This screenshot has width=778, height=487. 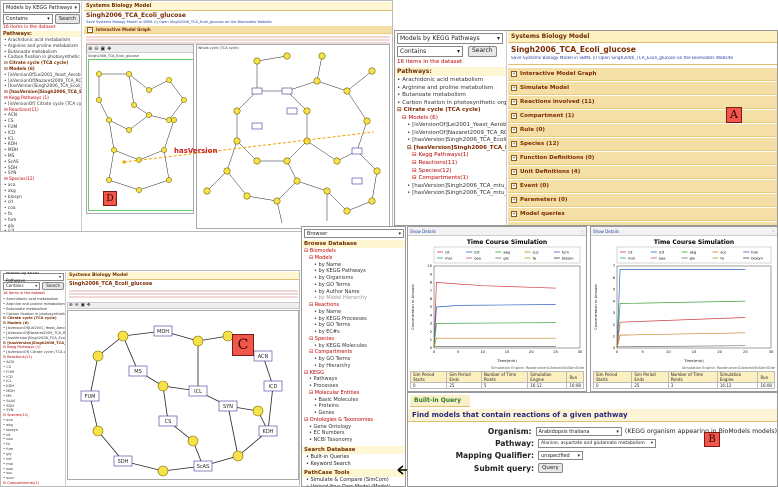 What do you see at coordinates (353, 366) in the screenshot?
I see `browser-item: • by Hierarchy` at bounding box center [353, 366].